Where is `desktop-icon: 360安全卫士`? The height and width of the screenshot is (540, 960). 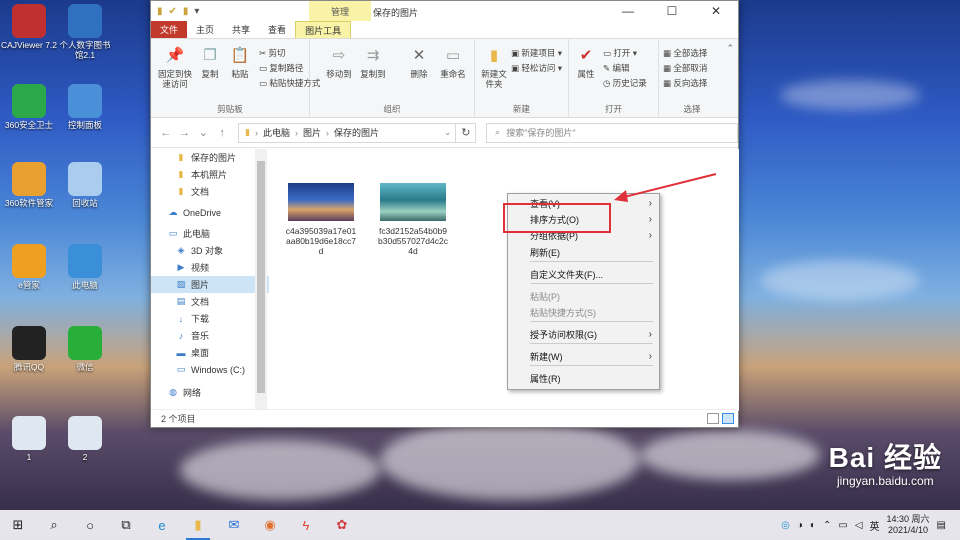
desktop-icon: 360安全卫士 is located at coordinates (29, 107).